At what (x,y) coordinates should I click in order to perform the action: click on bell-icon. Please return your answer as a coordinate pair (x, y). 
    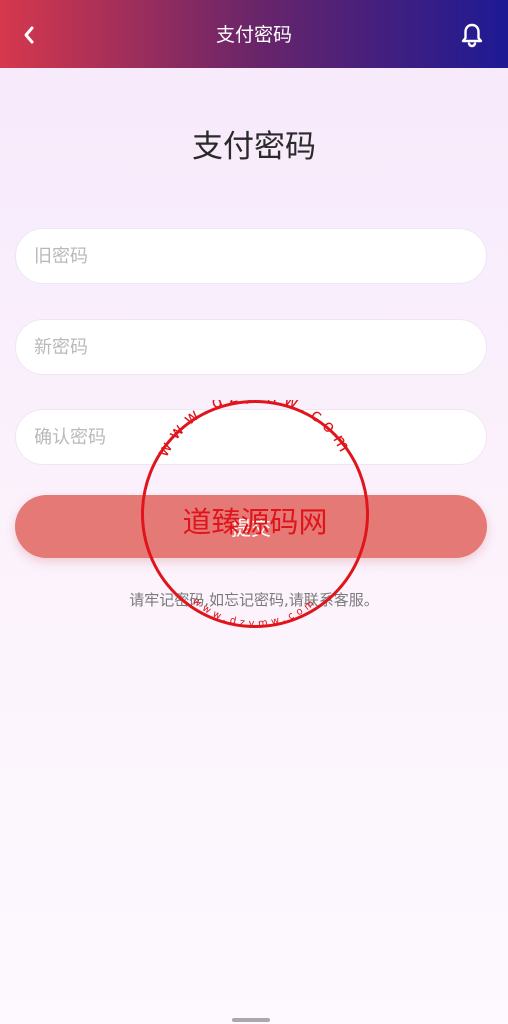
    Looking at the image, I should click on (472, 35).